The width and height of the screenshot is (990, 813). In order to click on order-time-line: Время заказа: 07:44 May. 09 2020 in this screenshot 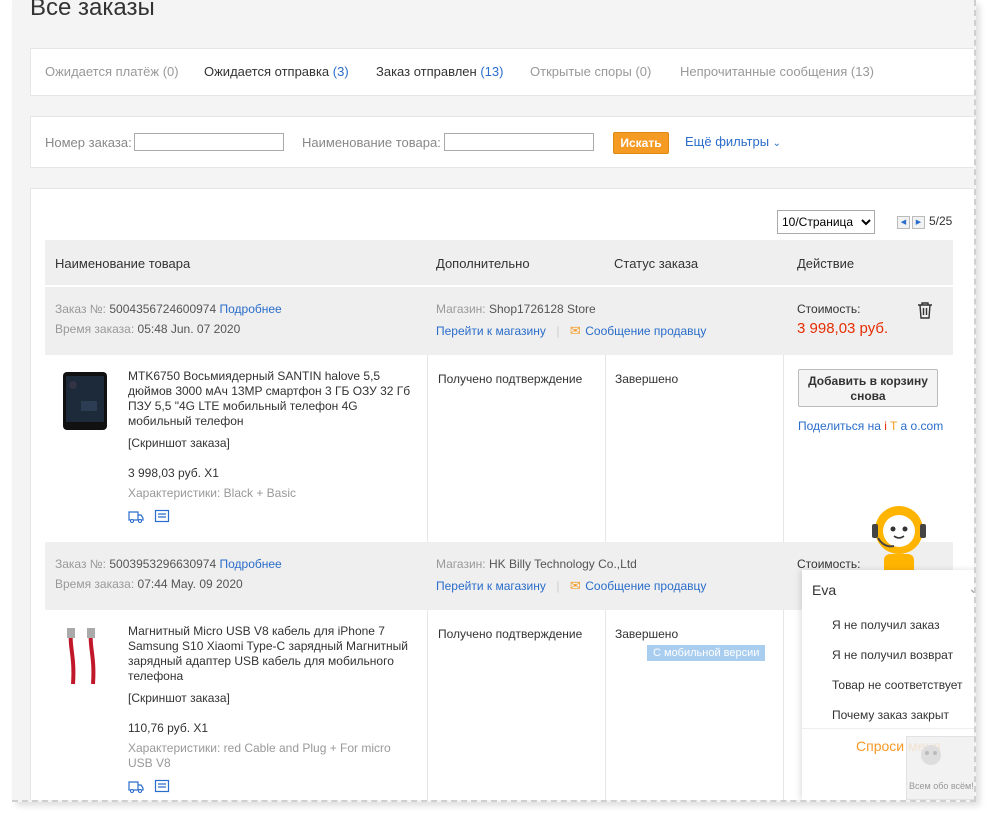, I will do `click(149, 584)`.